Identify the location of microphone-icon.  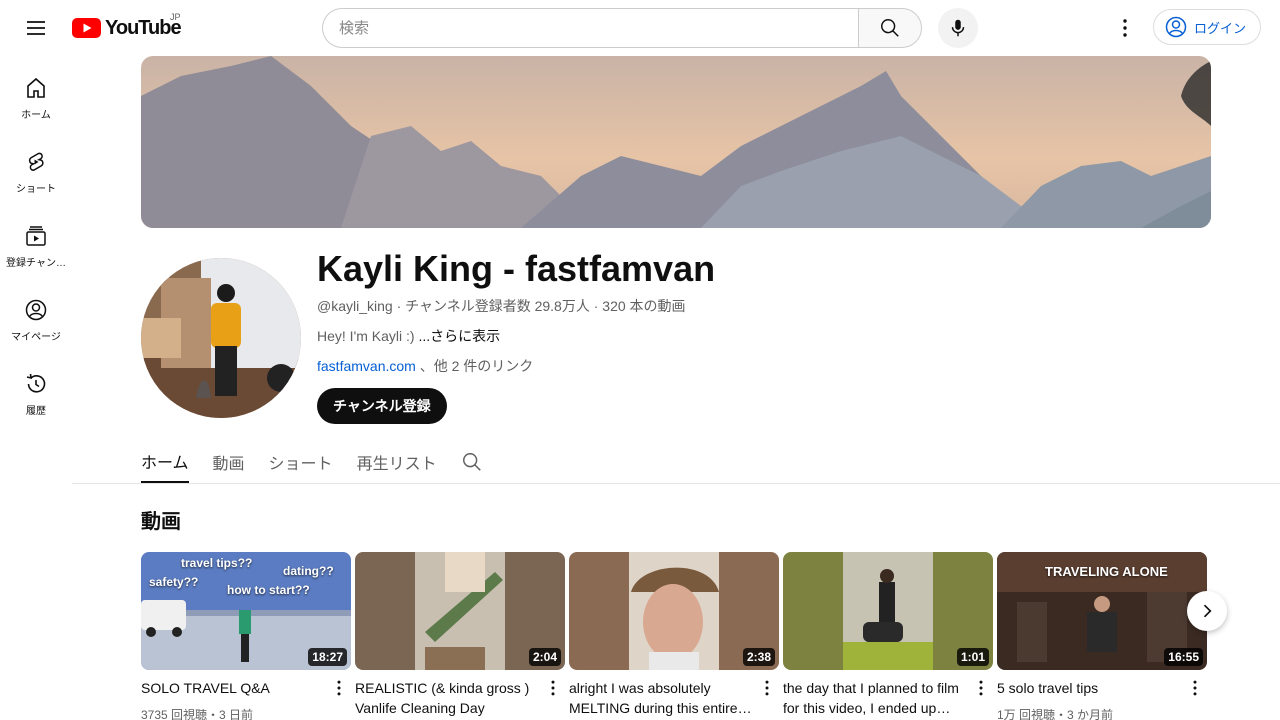
(958, 28).